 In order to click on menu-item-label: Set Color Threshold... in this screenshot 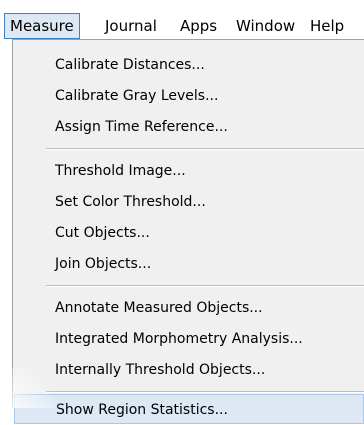, I will do `click(130, 202)`.